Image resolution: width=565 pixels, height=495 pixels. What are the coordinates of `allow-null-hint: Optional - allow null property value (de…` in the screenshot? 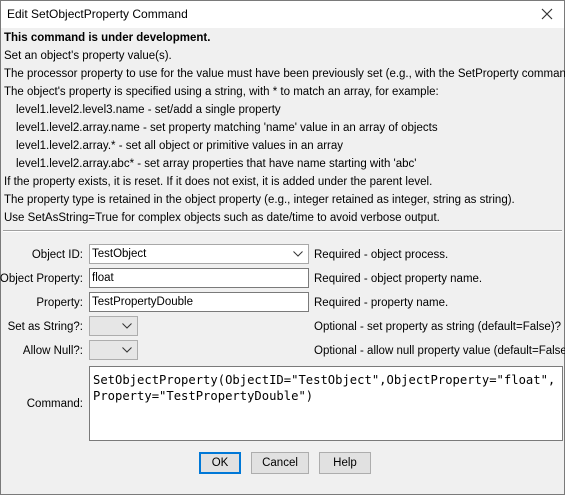 It's located at (439, 351).